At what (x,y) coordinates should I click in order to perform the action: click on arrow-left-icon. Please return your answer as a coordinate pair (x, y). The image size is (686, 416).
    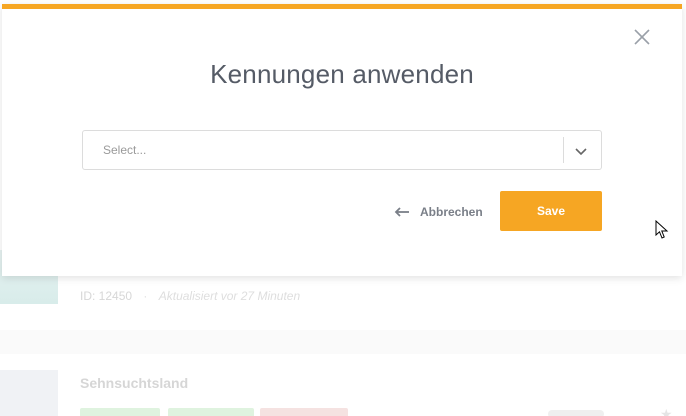
    Looking at the image, I should click on (402, 212).